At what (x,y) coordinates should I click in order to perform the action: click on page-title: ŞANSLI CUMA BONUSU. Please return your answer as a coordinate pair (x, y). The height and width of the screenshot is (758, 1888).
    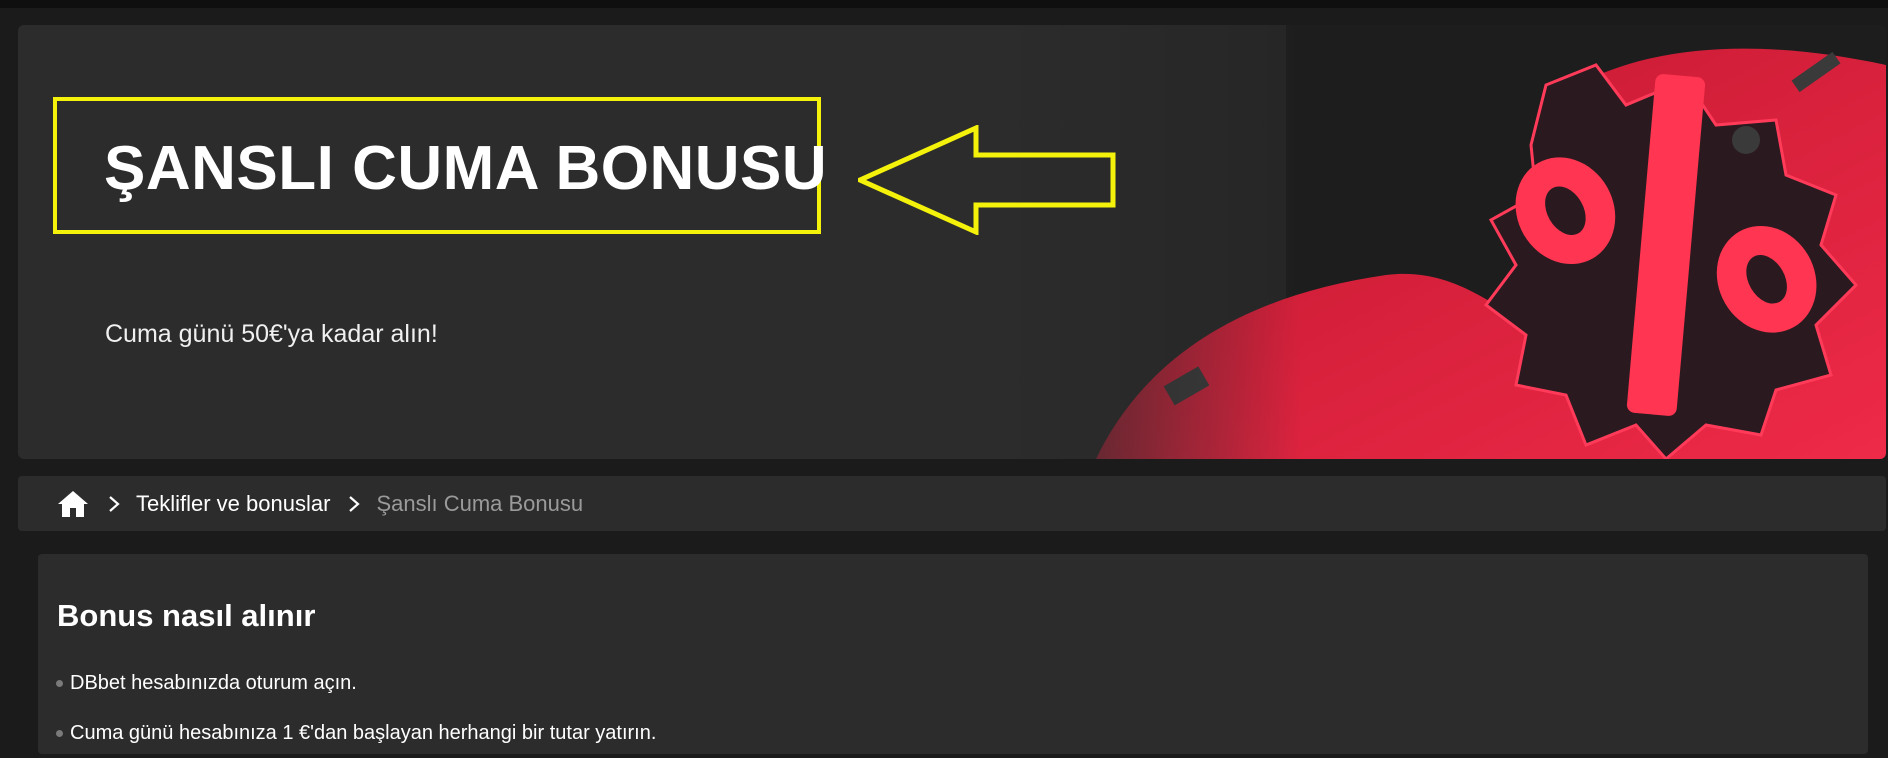
    Looking at the image, I should click on (466, 168).